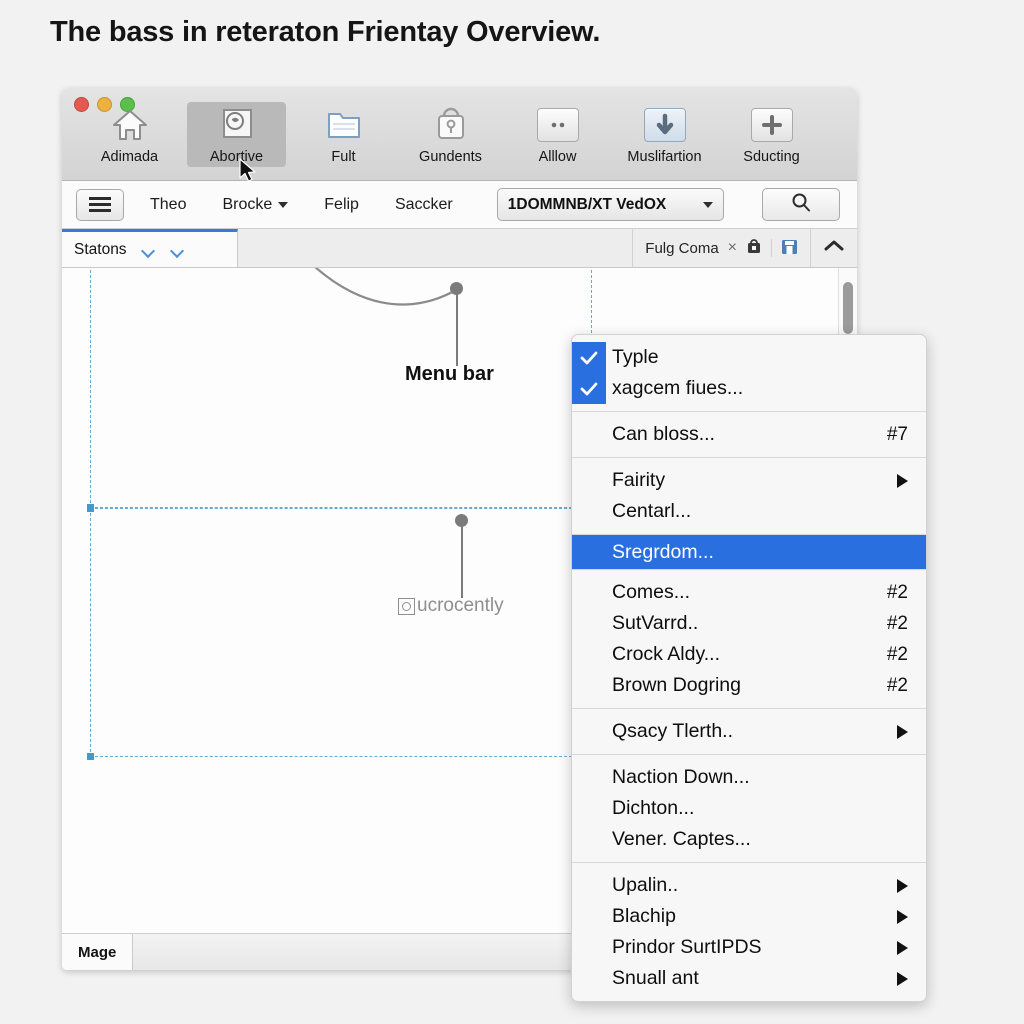  What do you see at coordinates (664, 157) in the screenshot?
I see `toolbar-label: Muslifartion` at bounding box center [664, 157].